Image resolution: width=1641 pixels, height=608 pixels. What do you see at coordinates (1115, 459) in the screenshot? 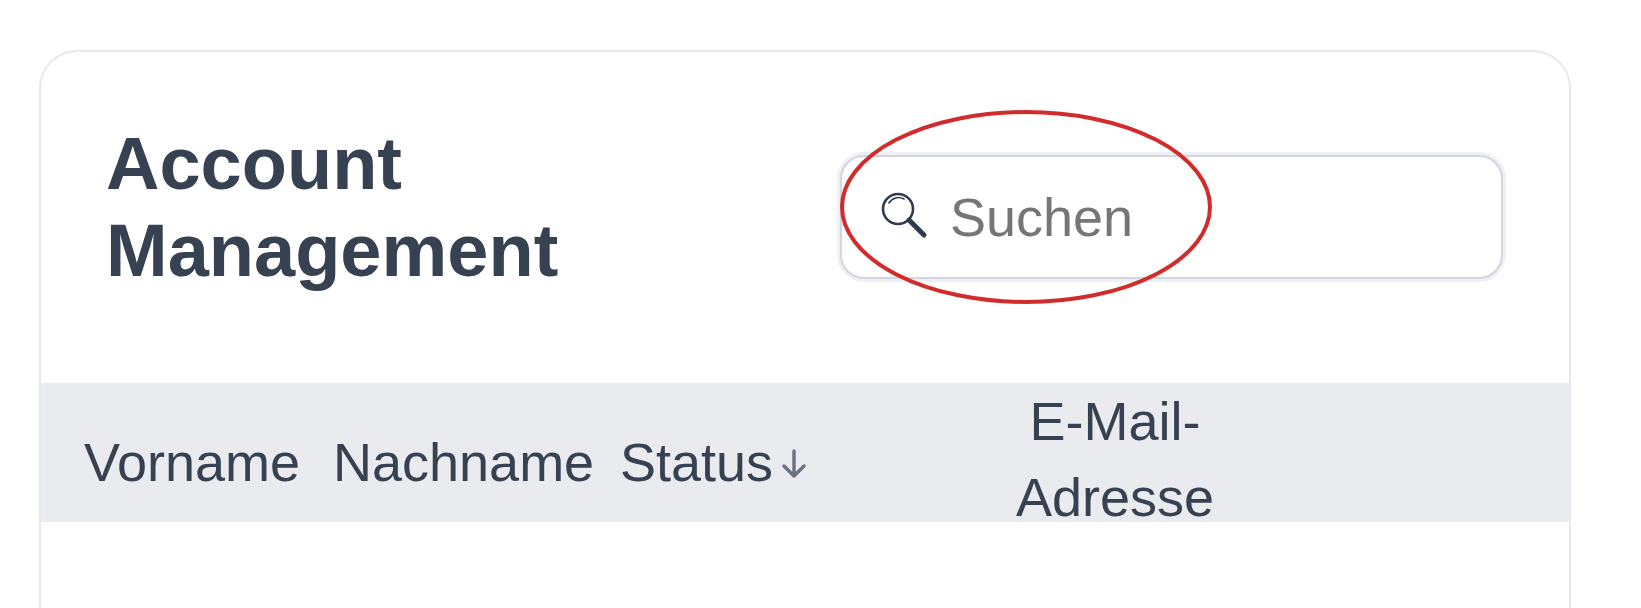
I see `column-header: E-Mail-Adresse` at bounding box center [1115, 459].